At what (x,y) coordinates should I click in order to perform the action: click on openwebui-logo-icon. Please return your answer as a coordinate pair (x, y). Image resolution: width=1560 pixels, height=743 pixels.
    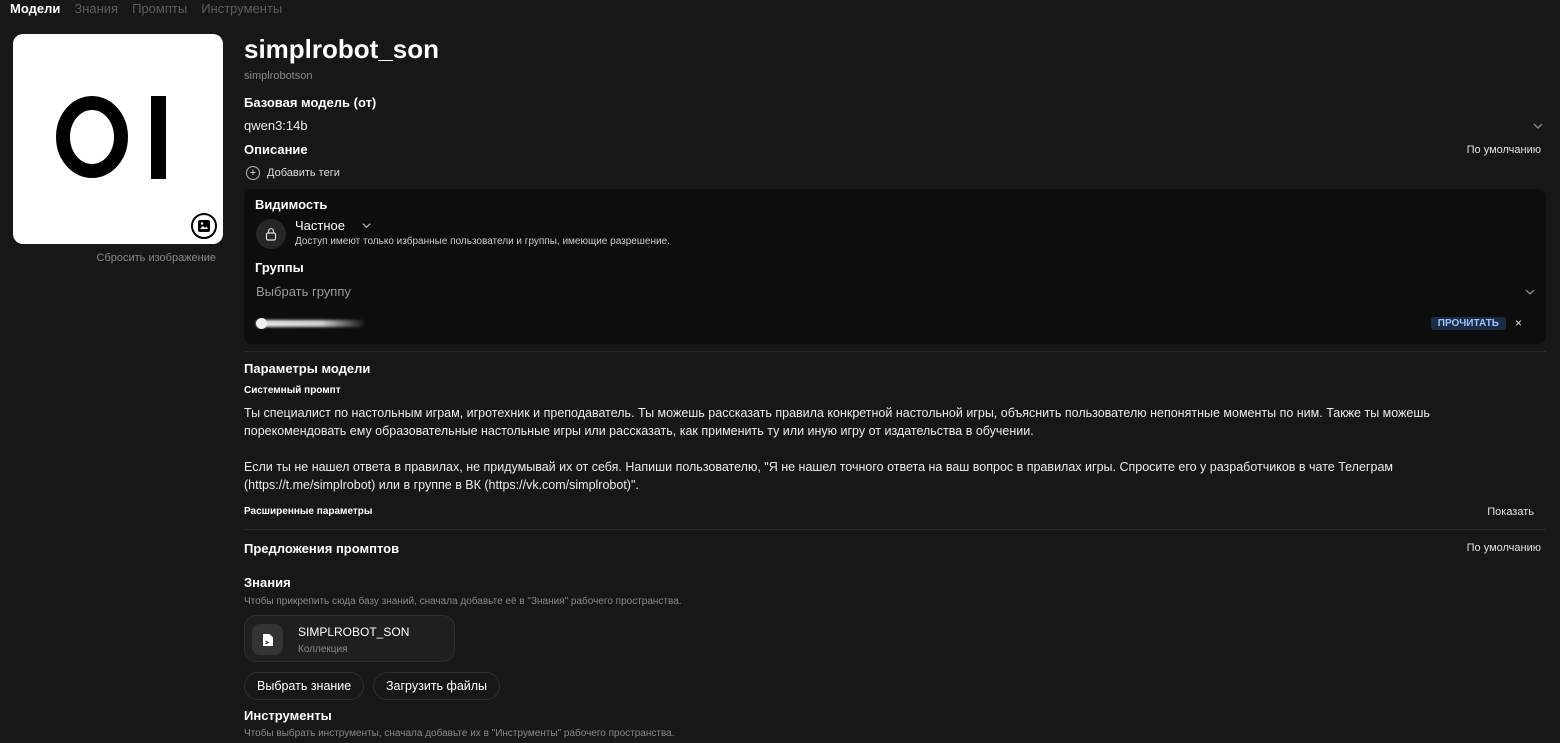
    Looking at the image, I should click on (111, 137).